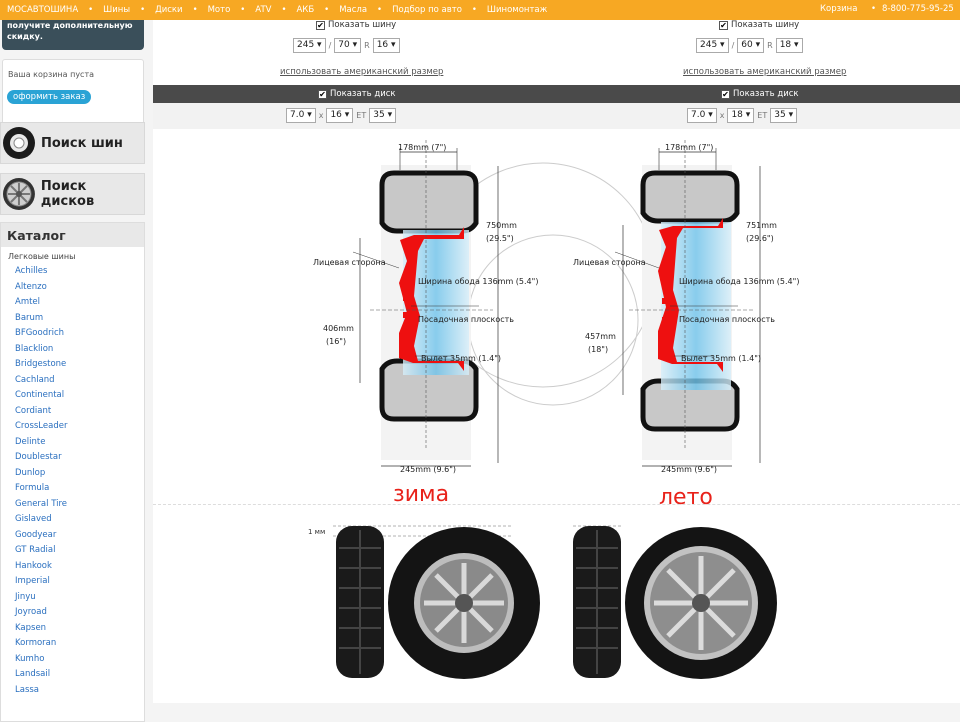  What do you see at coordinates (82, 143) in the screenshot?
I see `tire-search-label: Поиск шин` at bounding box center [82, 143].